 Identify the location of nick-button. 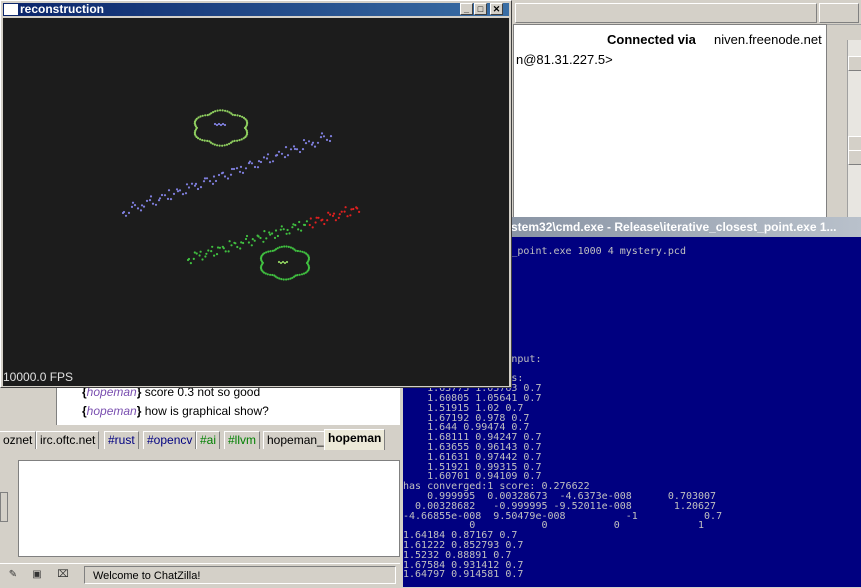
(4, 507).